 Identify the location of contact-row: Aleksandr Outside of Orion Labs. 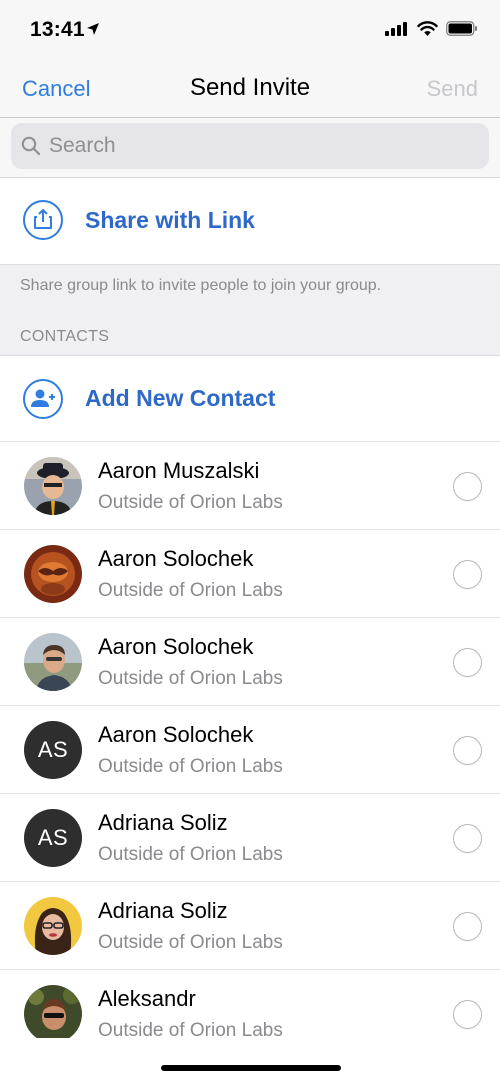
(250, 1004).